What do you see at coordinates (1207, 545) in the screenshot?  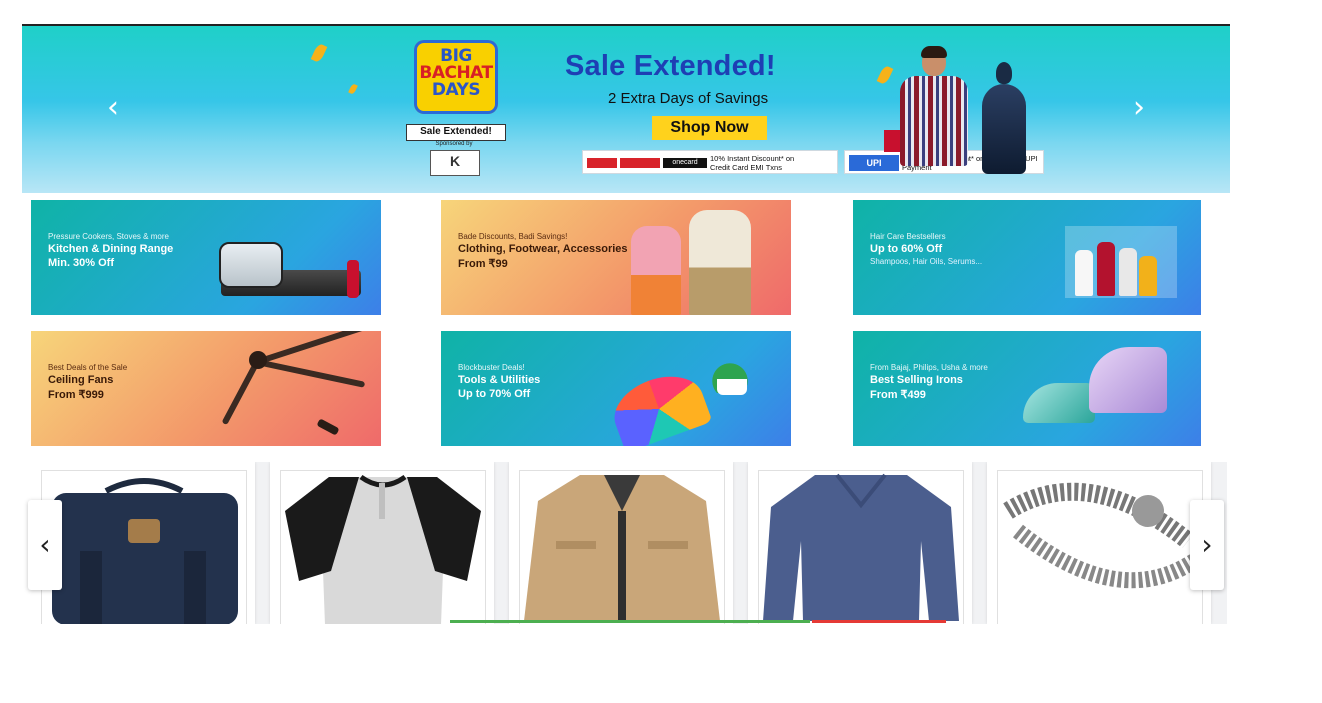 I see `products-next-button: ›` at bounding box center [1207, 545].